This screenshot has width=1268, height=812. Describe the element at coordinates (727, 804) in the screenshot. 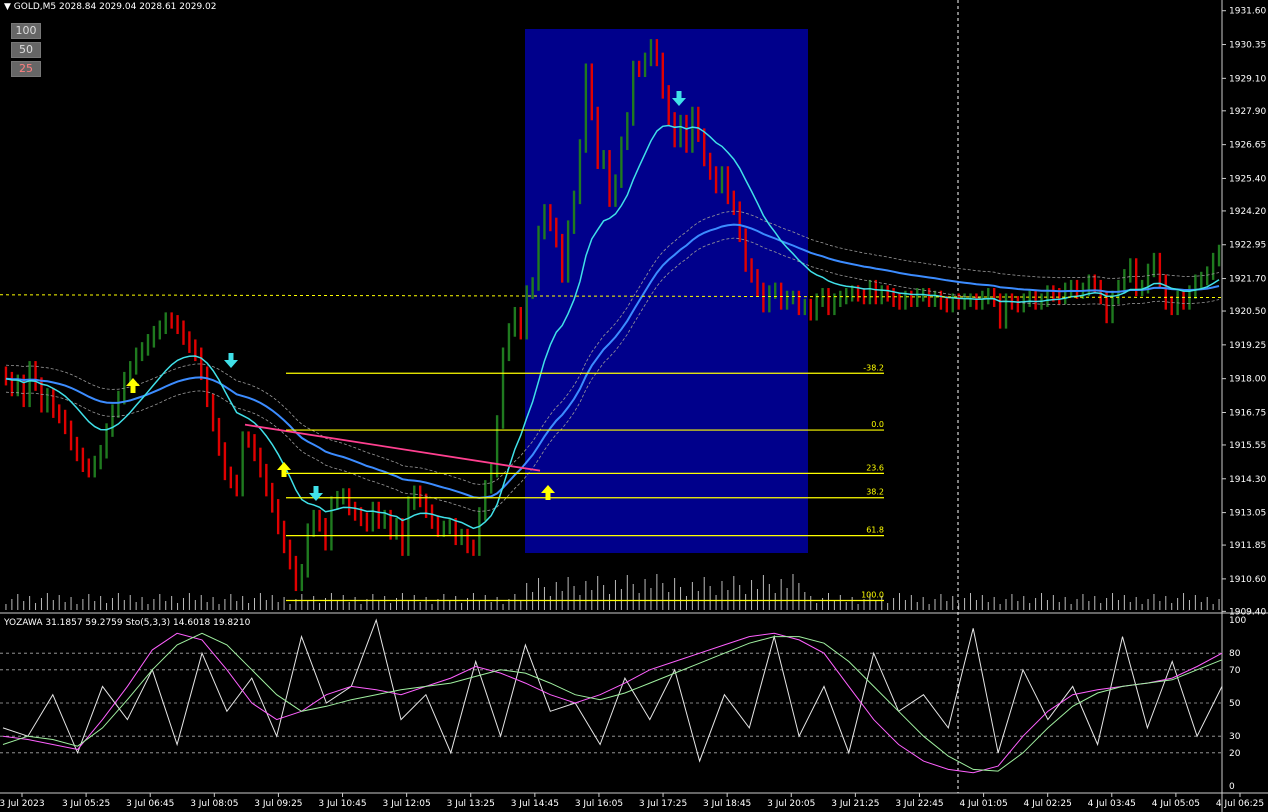

I see `time-tick-label: 3 Jul 18:45` at that location.